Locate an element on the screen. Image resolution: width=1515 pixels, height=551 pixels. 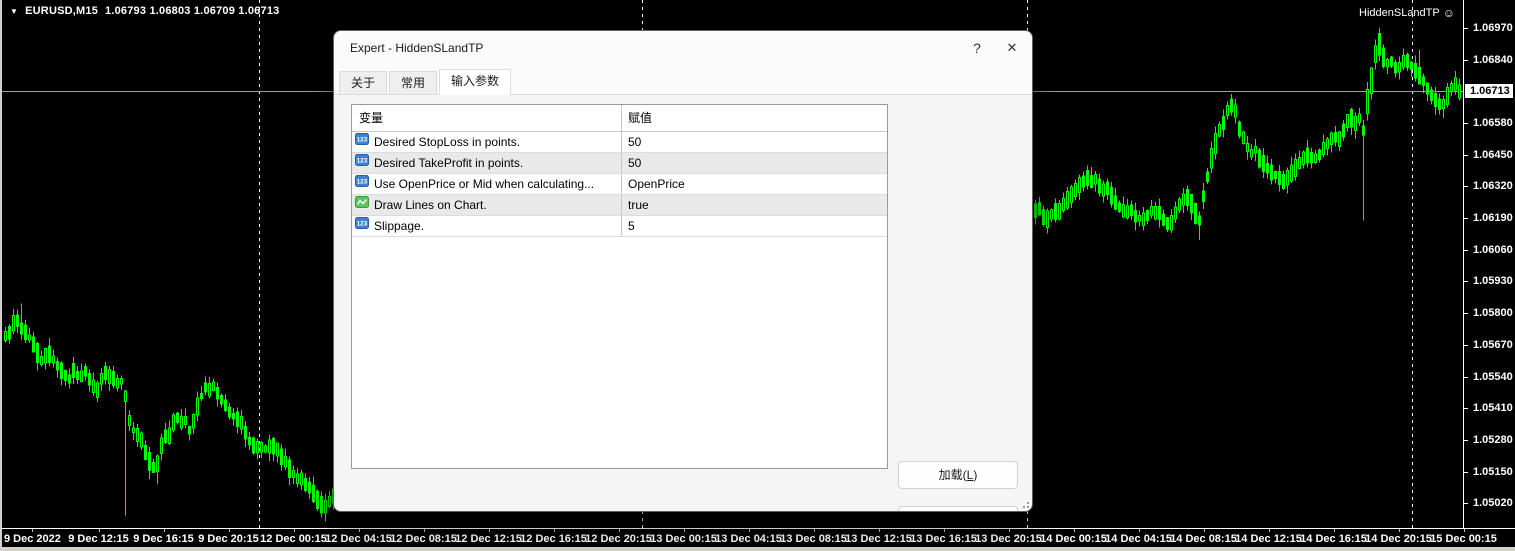
param-value: OpenPrice is located at coordinates (754, 184).